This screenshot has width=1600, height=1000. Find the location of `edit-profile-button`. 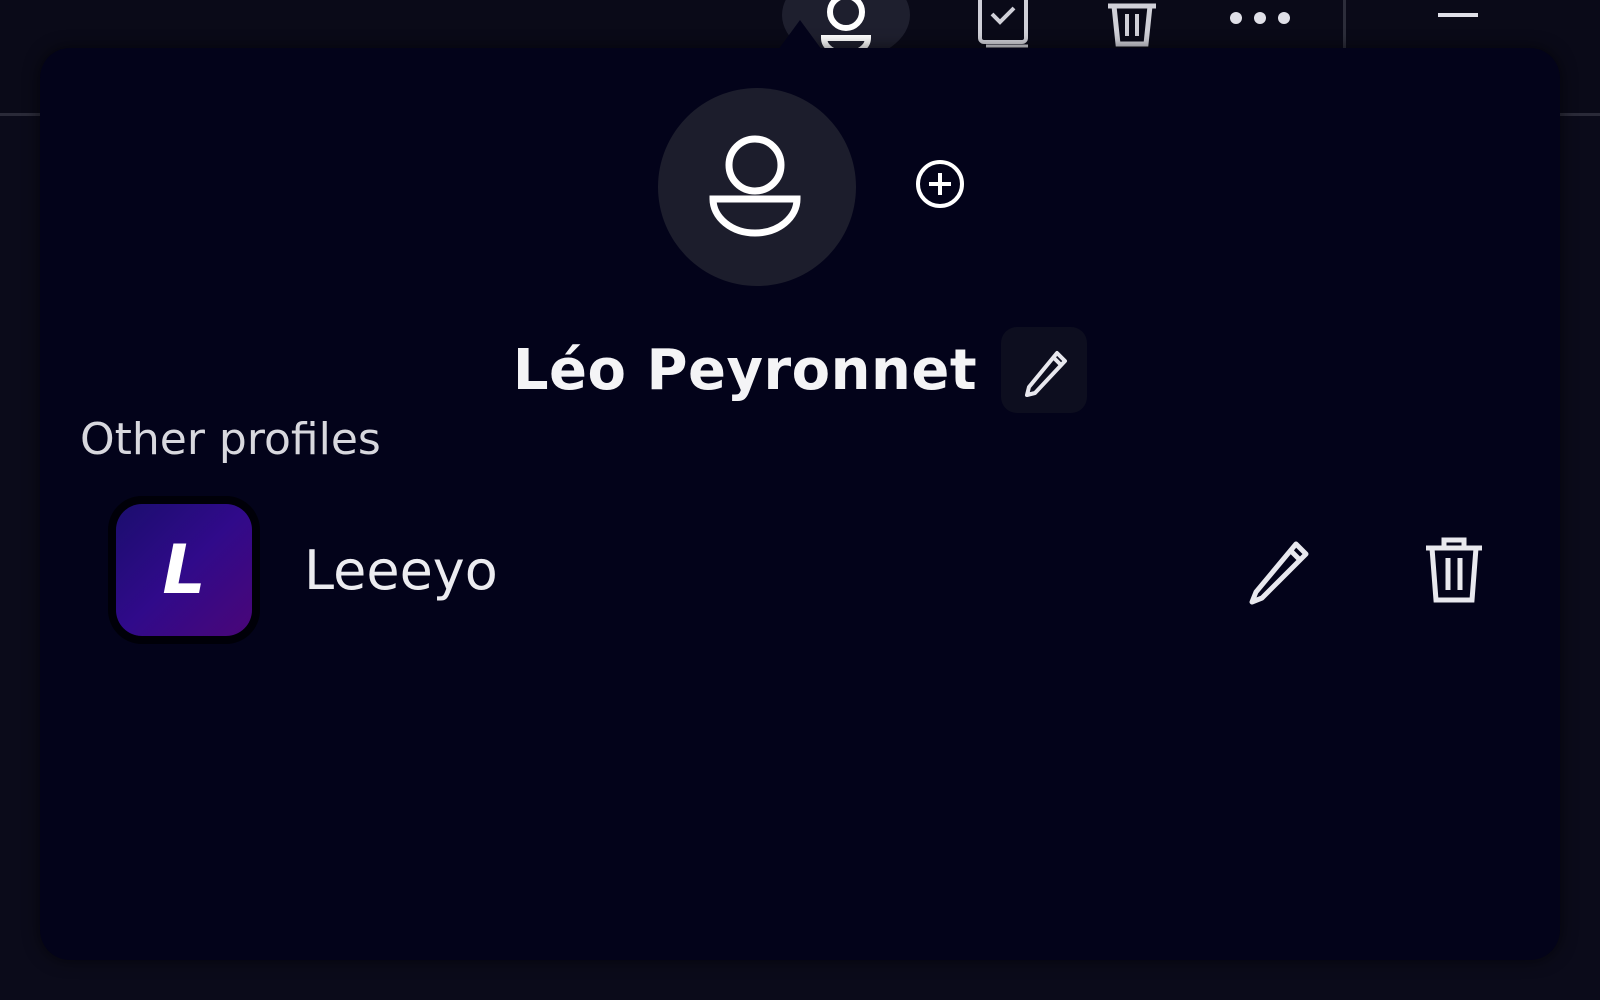

edit-profile-button is located at coordinates (1278, 570).